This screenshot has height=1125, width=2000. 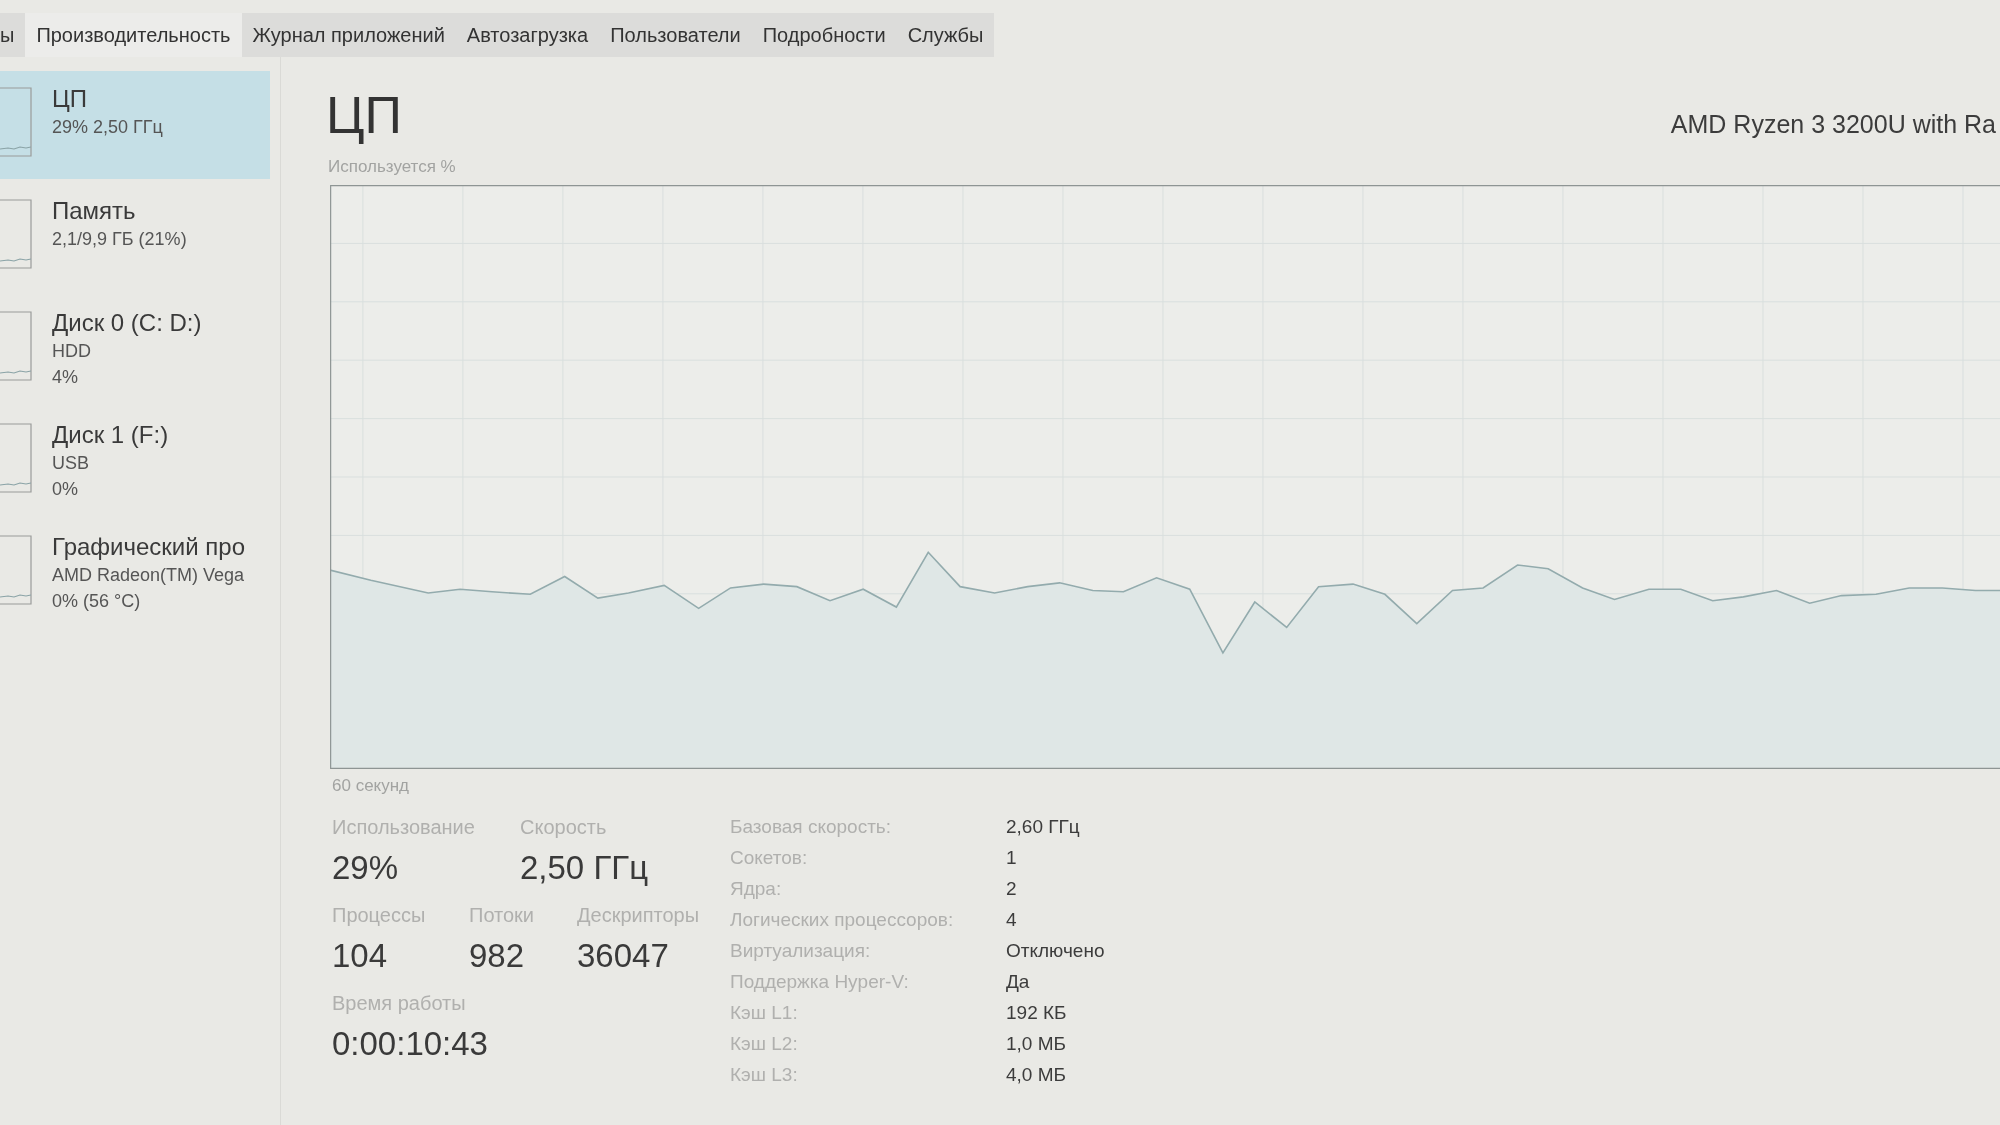 What do you see at coordinates (133, 35) in the screenshot?
I see `tab: Производительность` at bounding box center [133, 35].